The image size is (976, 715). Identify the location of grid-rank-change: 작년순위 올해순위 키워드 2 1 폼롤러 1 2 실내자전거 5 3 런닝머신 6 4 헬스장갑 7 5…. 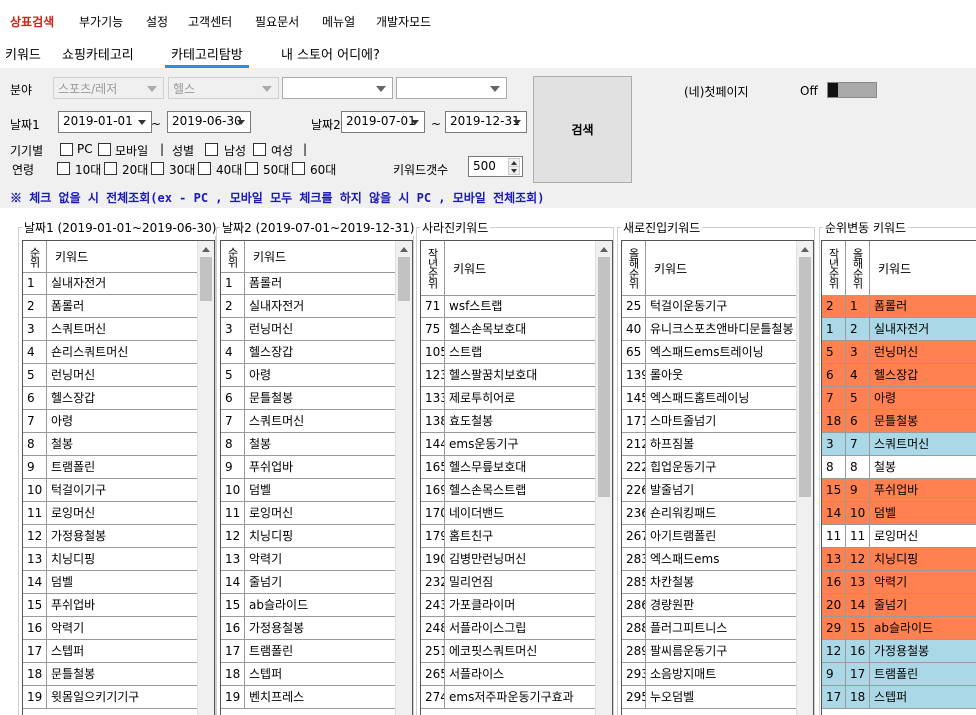
(898, 477).